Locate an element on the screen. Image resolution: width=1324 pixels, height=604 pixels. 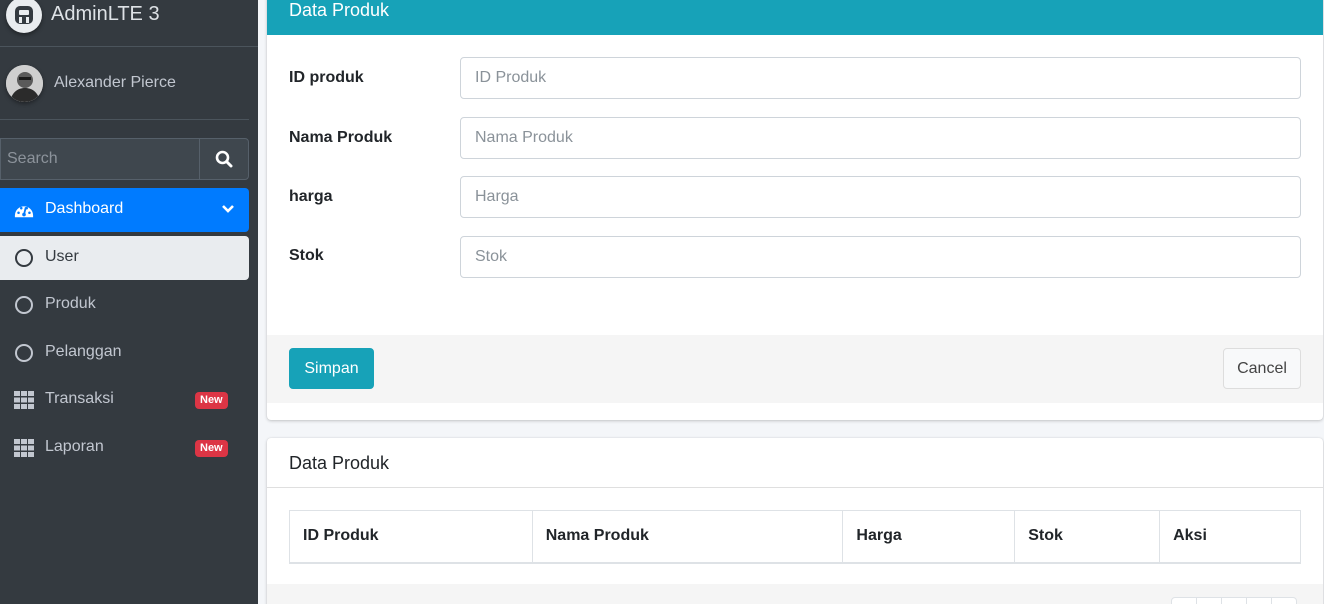
sidebar-item-label: Produk is located at coordinates (70, 303).